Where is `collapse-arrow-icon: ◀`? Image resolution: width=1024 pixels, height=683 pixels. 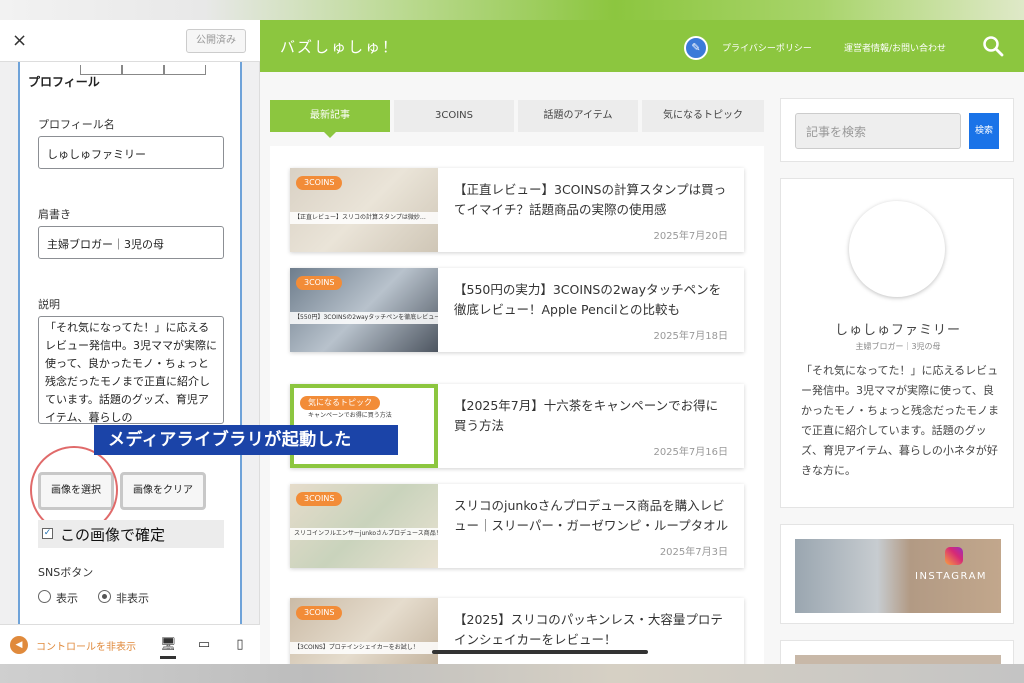 collapse-arrow-icon: ◀ is located at coordinates (19, 645).